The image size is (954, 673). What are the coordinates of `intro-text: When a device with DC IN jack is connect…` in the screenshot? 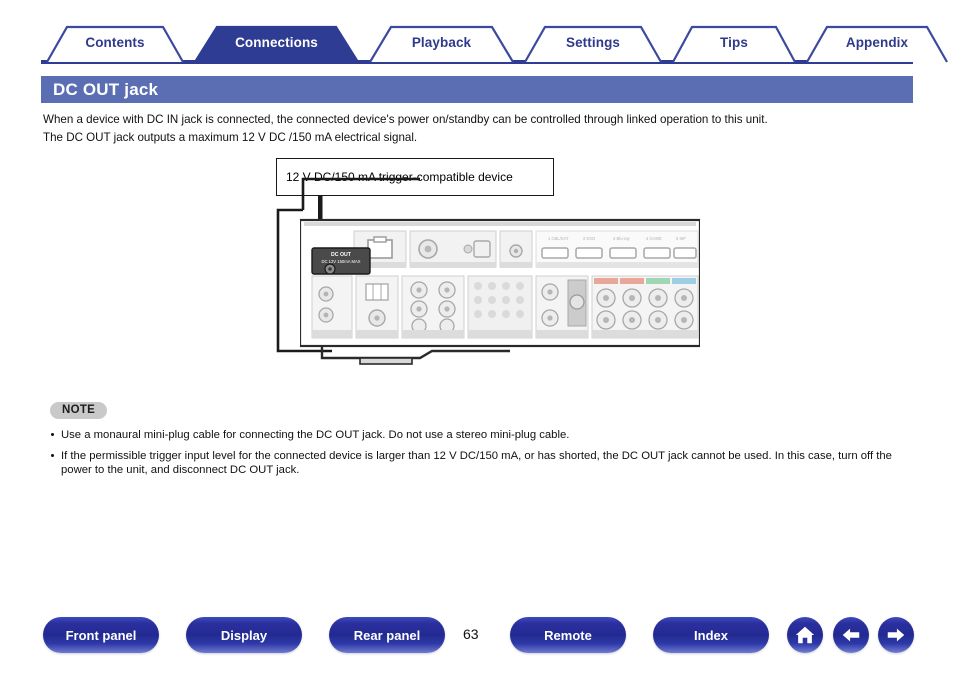 It's located at (483, 129).